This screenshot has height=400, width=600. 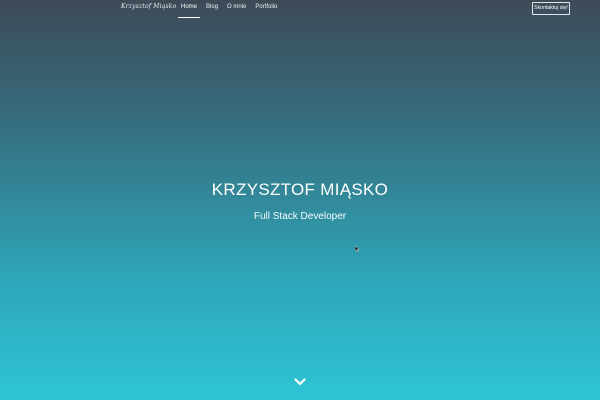 I want to click on mouse-cursor-icon, so click(x=357, y=246).